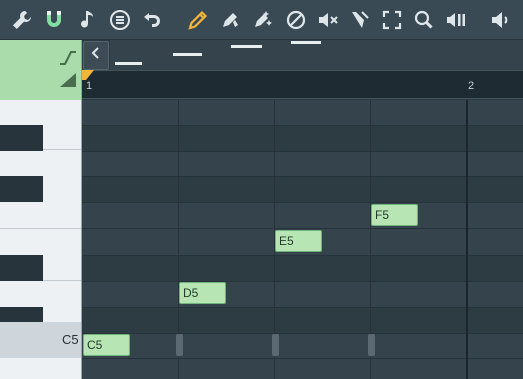  I want to click on ramp-icon, so click(68, 80).